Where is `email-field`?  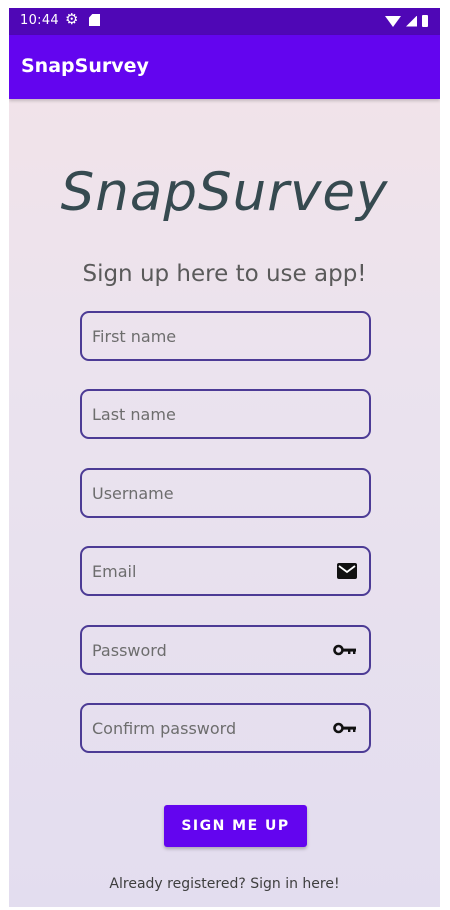
email-field is located at coordinates (225, 571).